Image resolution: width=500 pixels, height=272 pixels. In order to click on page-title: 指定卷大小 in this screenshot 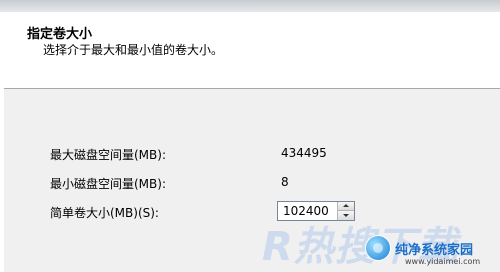, I will do `click(60, 34)`.